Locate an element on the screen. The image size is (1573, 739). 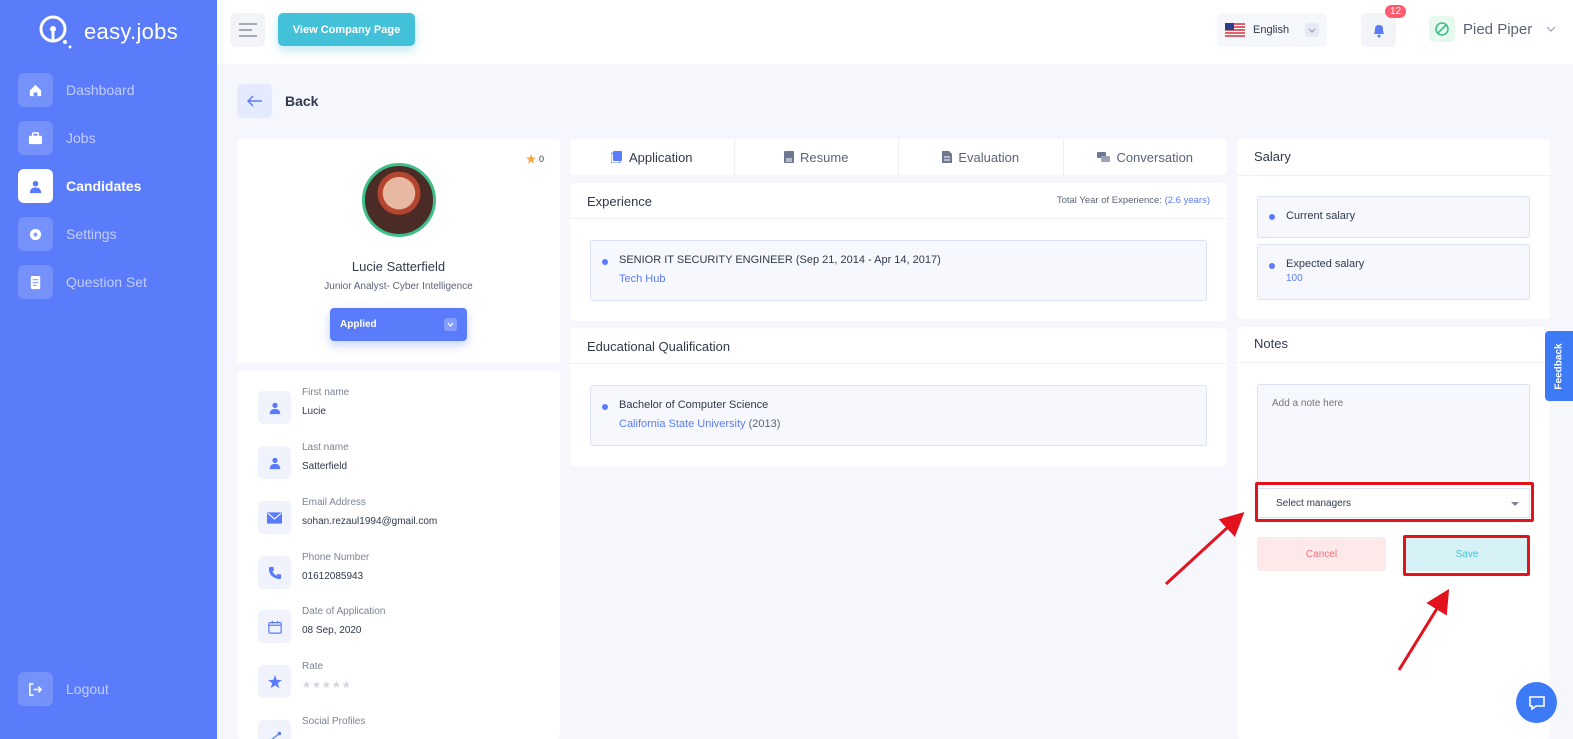
info-row-social: Social Profiles is located at coordinates (311, 727).